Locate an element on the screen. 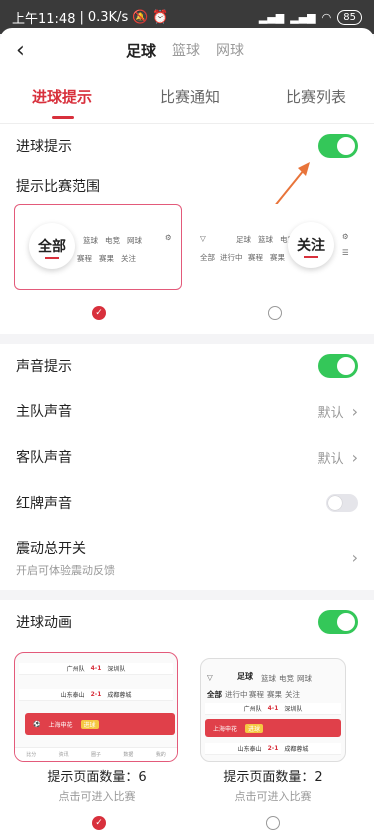 The width and height of the screenshot is (374, 832). status-time: 上午11:48 is located at coordinates (44, 19).